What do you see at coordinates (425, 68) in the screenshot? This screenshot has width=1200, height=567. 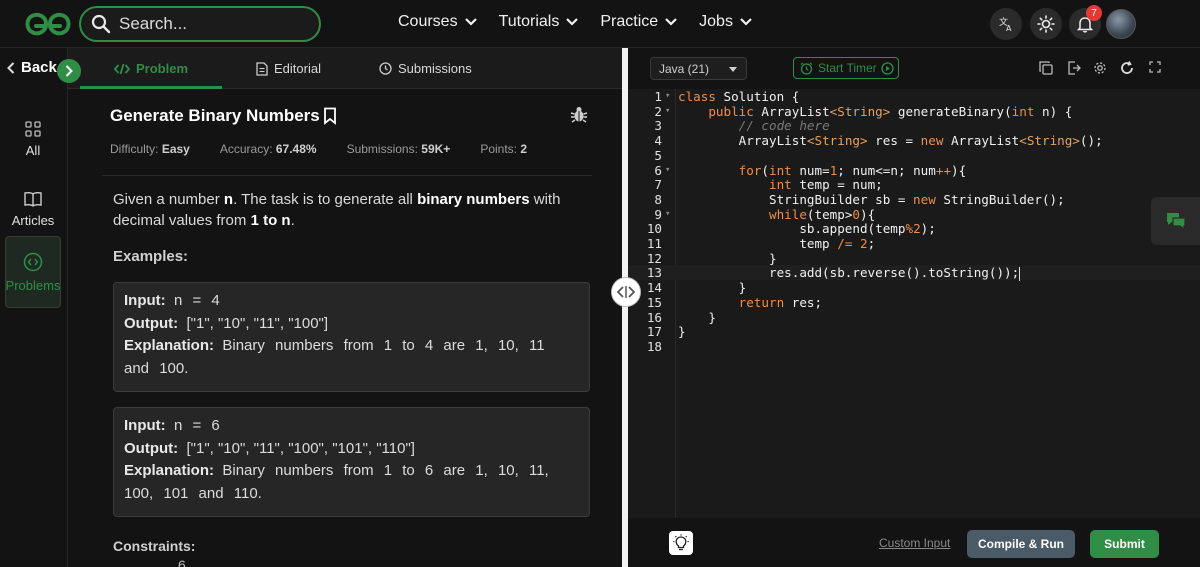 I see `tab-submissions: Submissions` at bounding box center [425, 68].